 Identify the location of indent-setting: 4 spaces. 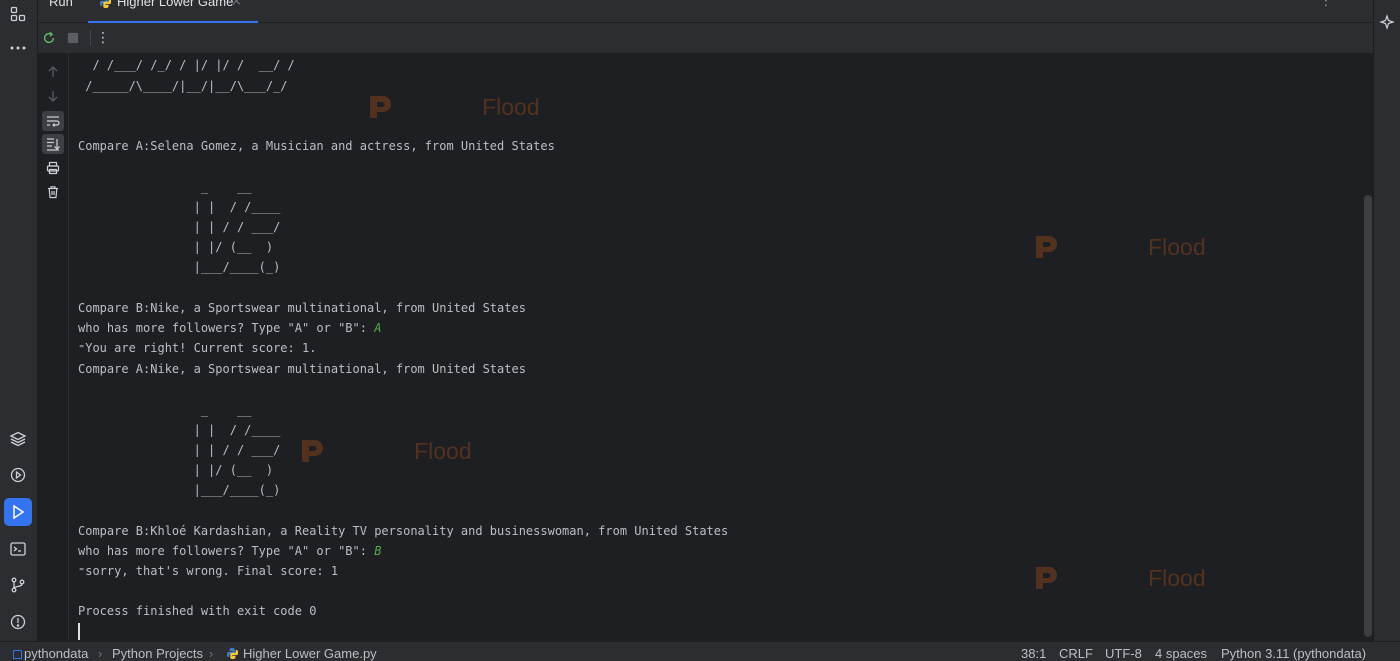
(1181, 653).